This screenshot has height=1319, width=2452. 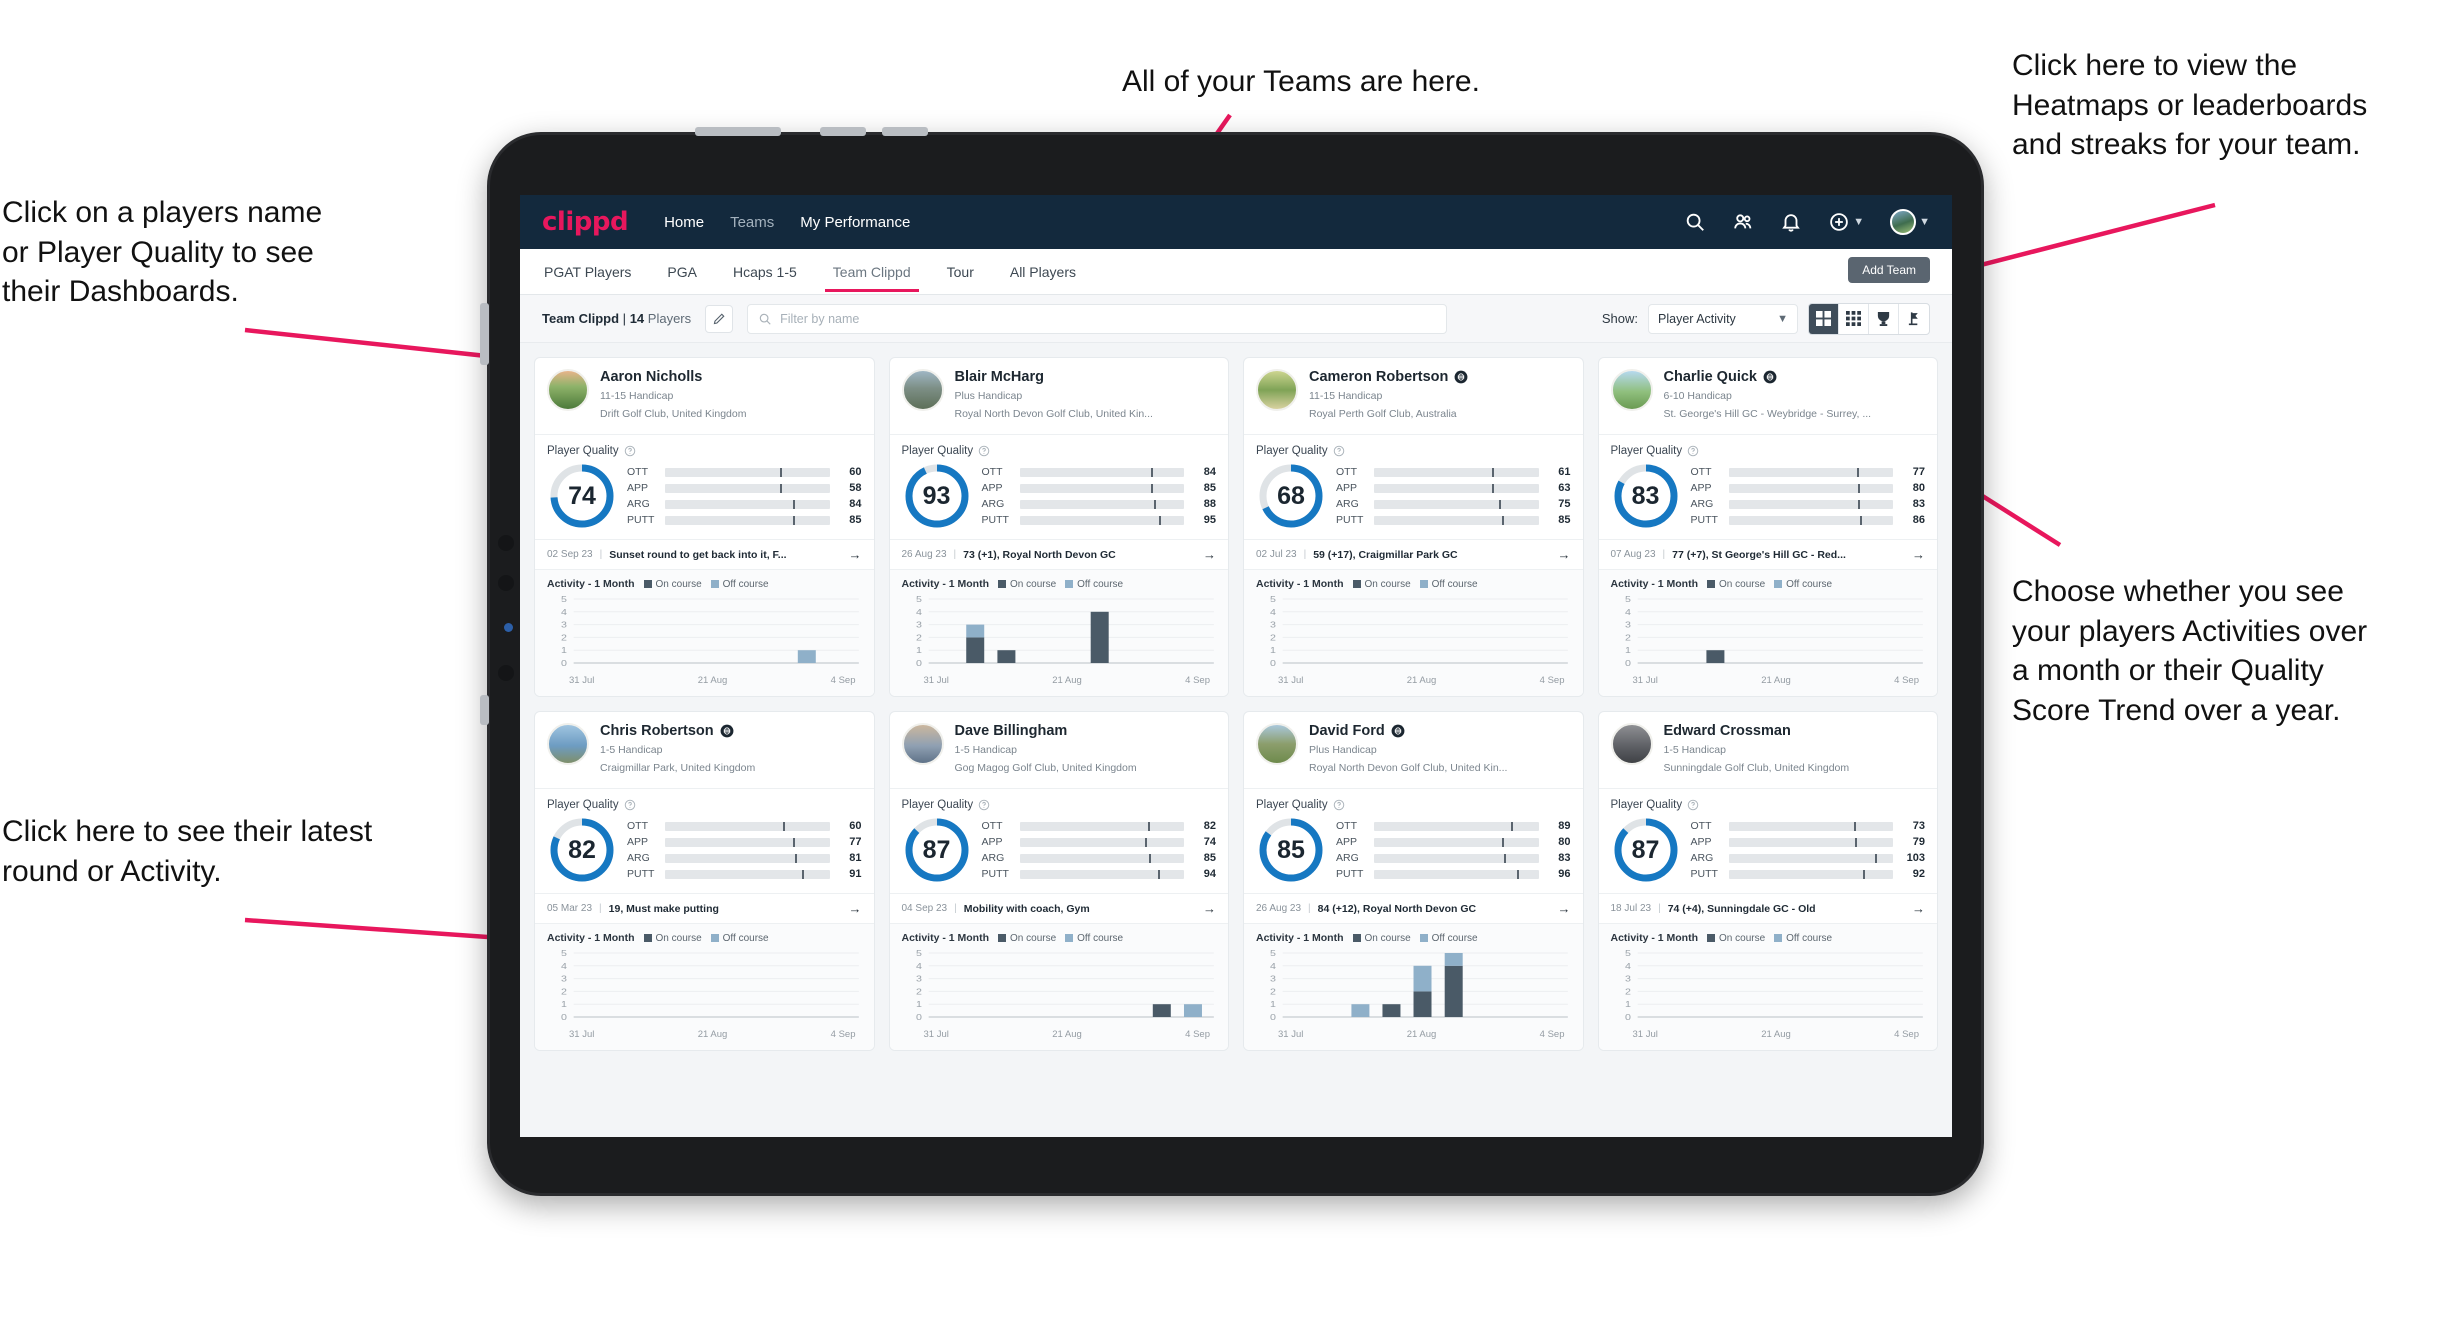 What do you see at coordinates (1723, 318) in the screenshot?
I see `show-select: Player Activity ▼` at bounding box center [1723, 318].